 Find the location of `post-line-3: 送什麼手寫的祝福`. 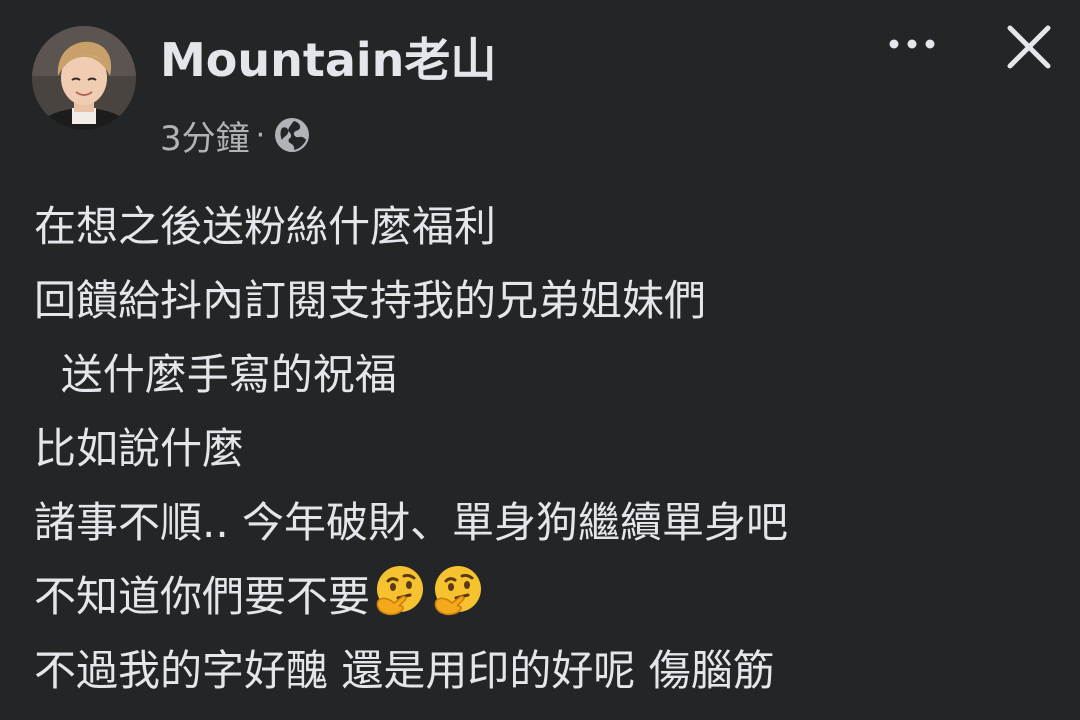

post-line-3: 送什麼手寫的祝福 is located at coordinates (215, 374).